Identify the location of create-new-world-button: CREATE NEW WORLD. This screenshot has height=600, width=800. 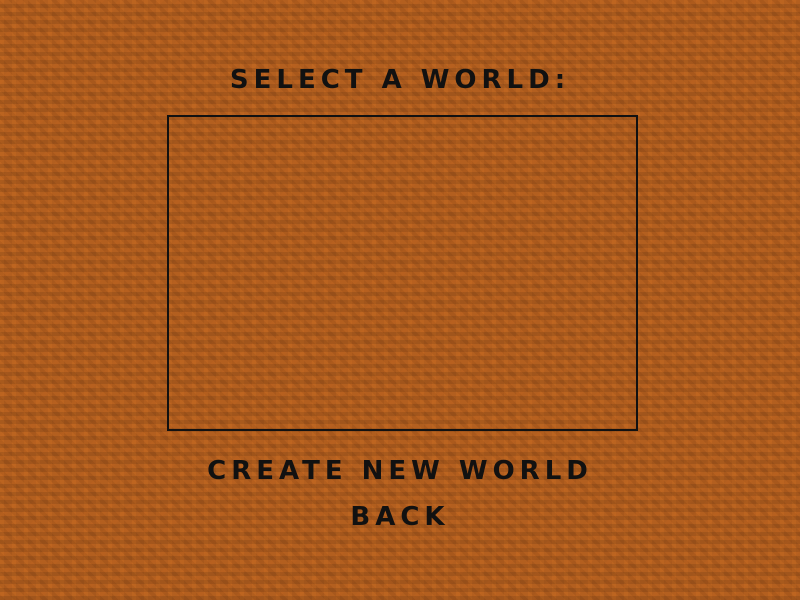
(400, 471).